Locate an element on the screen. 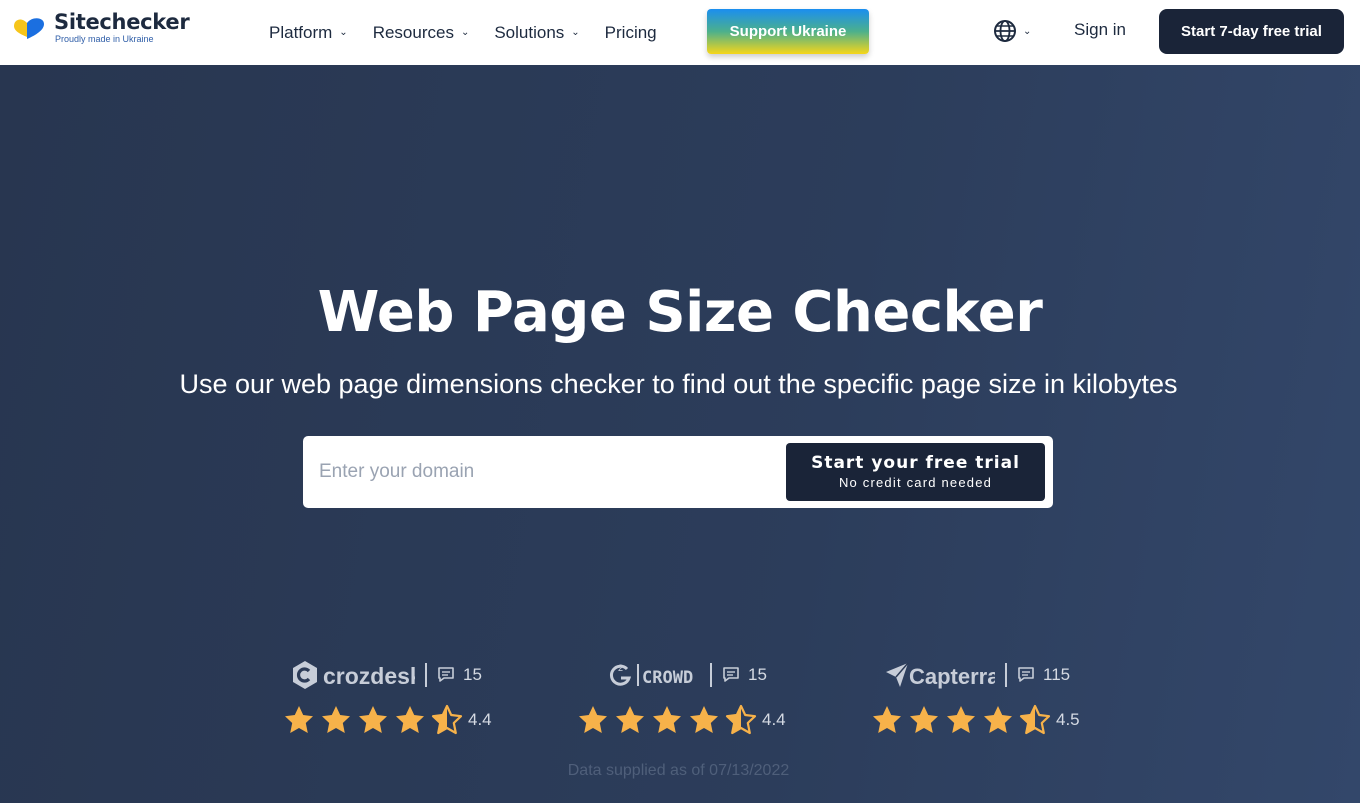 This screenshot has width=1360, height=803. nav-item-label: Platform is located at coordinates (301, 32).